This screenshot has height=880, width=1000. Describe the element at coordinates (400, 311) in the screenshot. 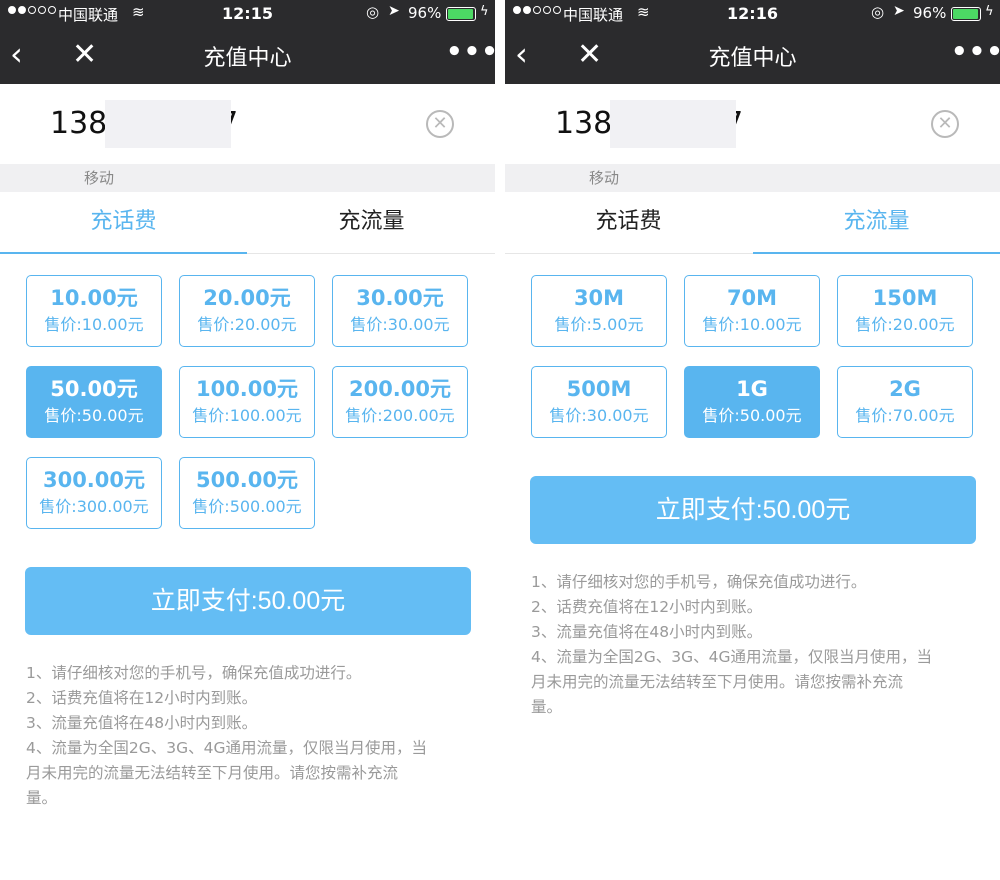

I see `amount-option: 30.00元 售价:30.00元` at that location.